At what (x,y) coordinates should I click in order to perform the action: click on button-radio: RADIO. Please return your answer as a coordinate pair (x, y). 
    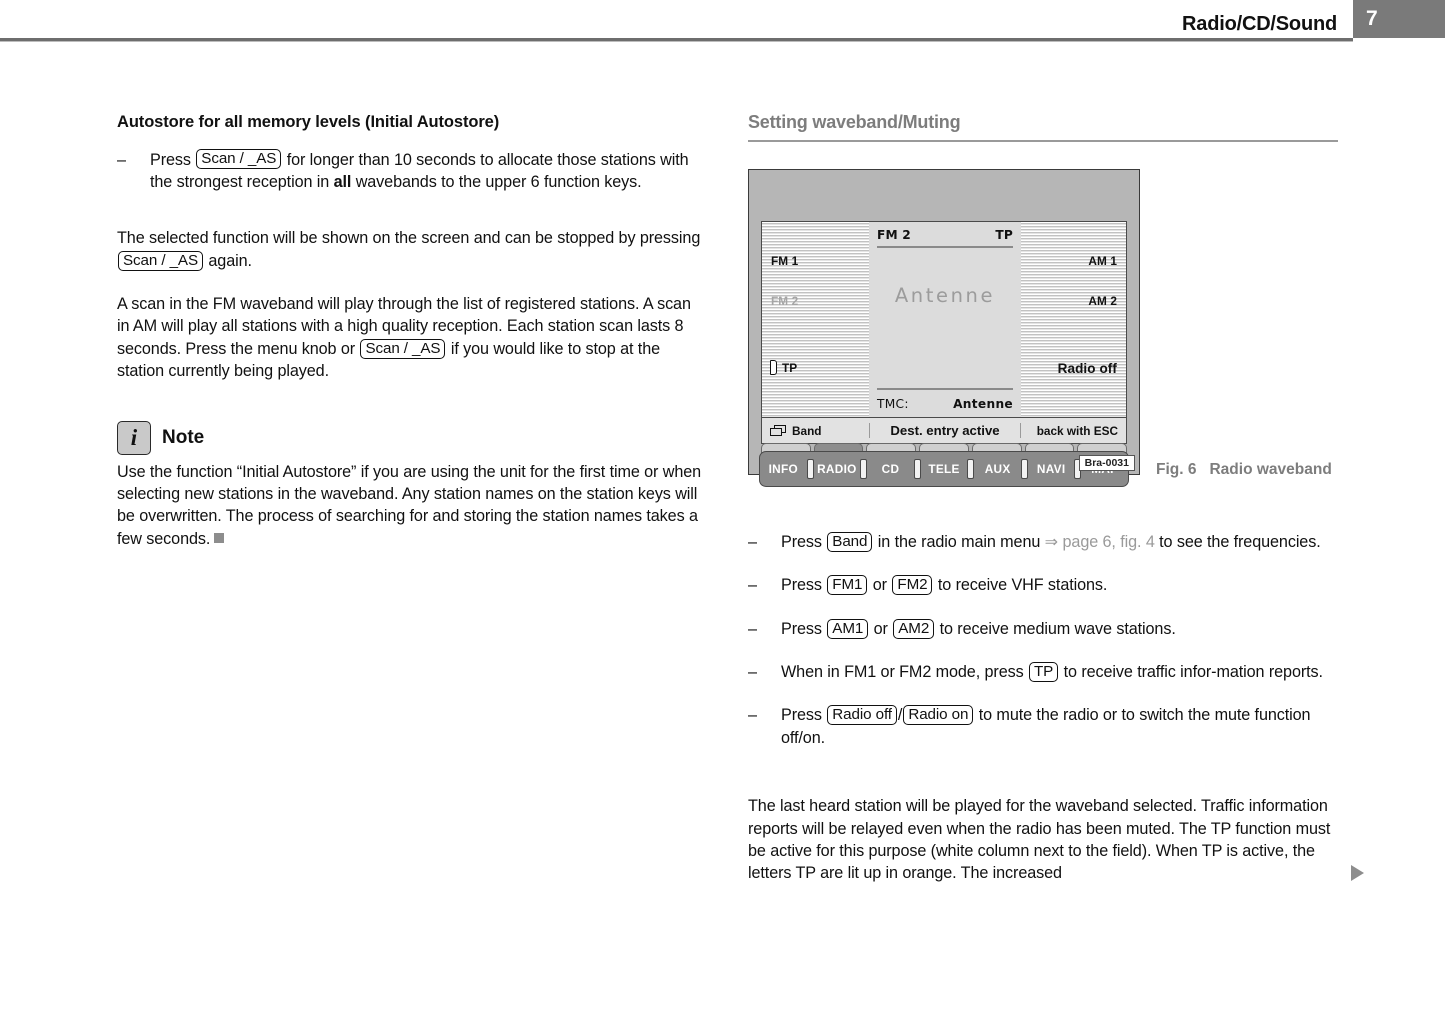
    Looking at the image, I should click on (837, 469).